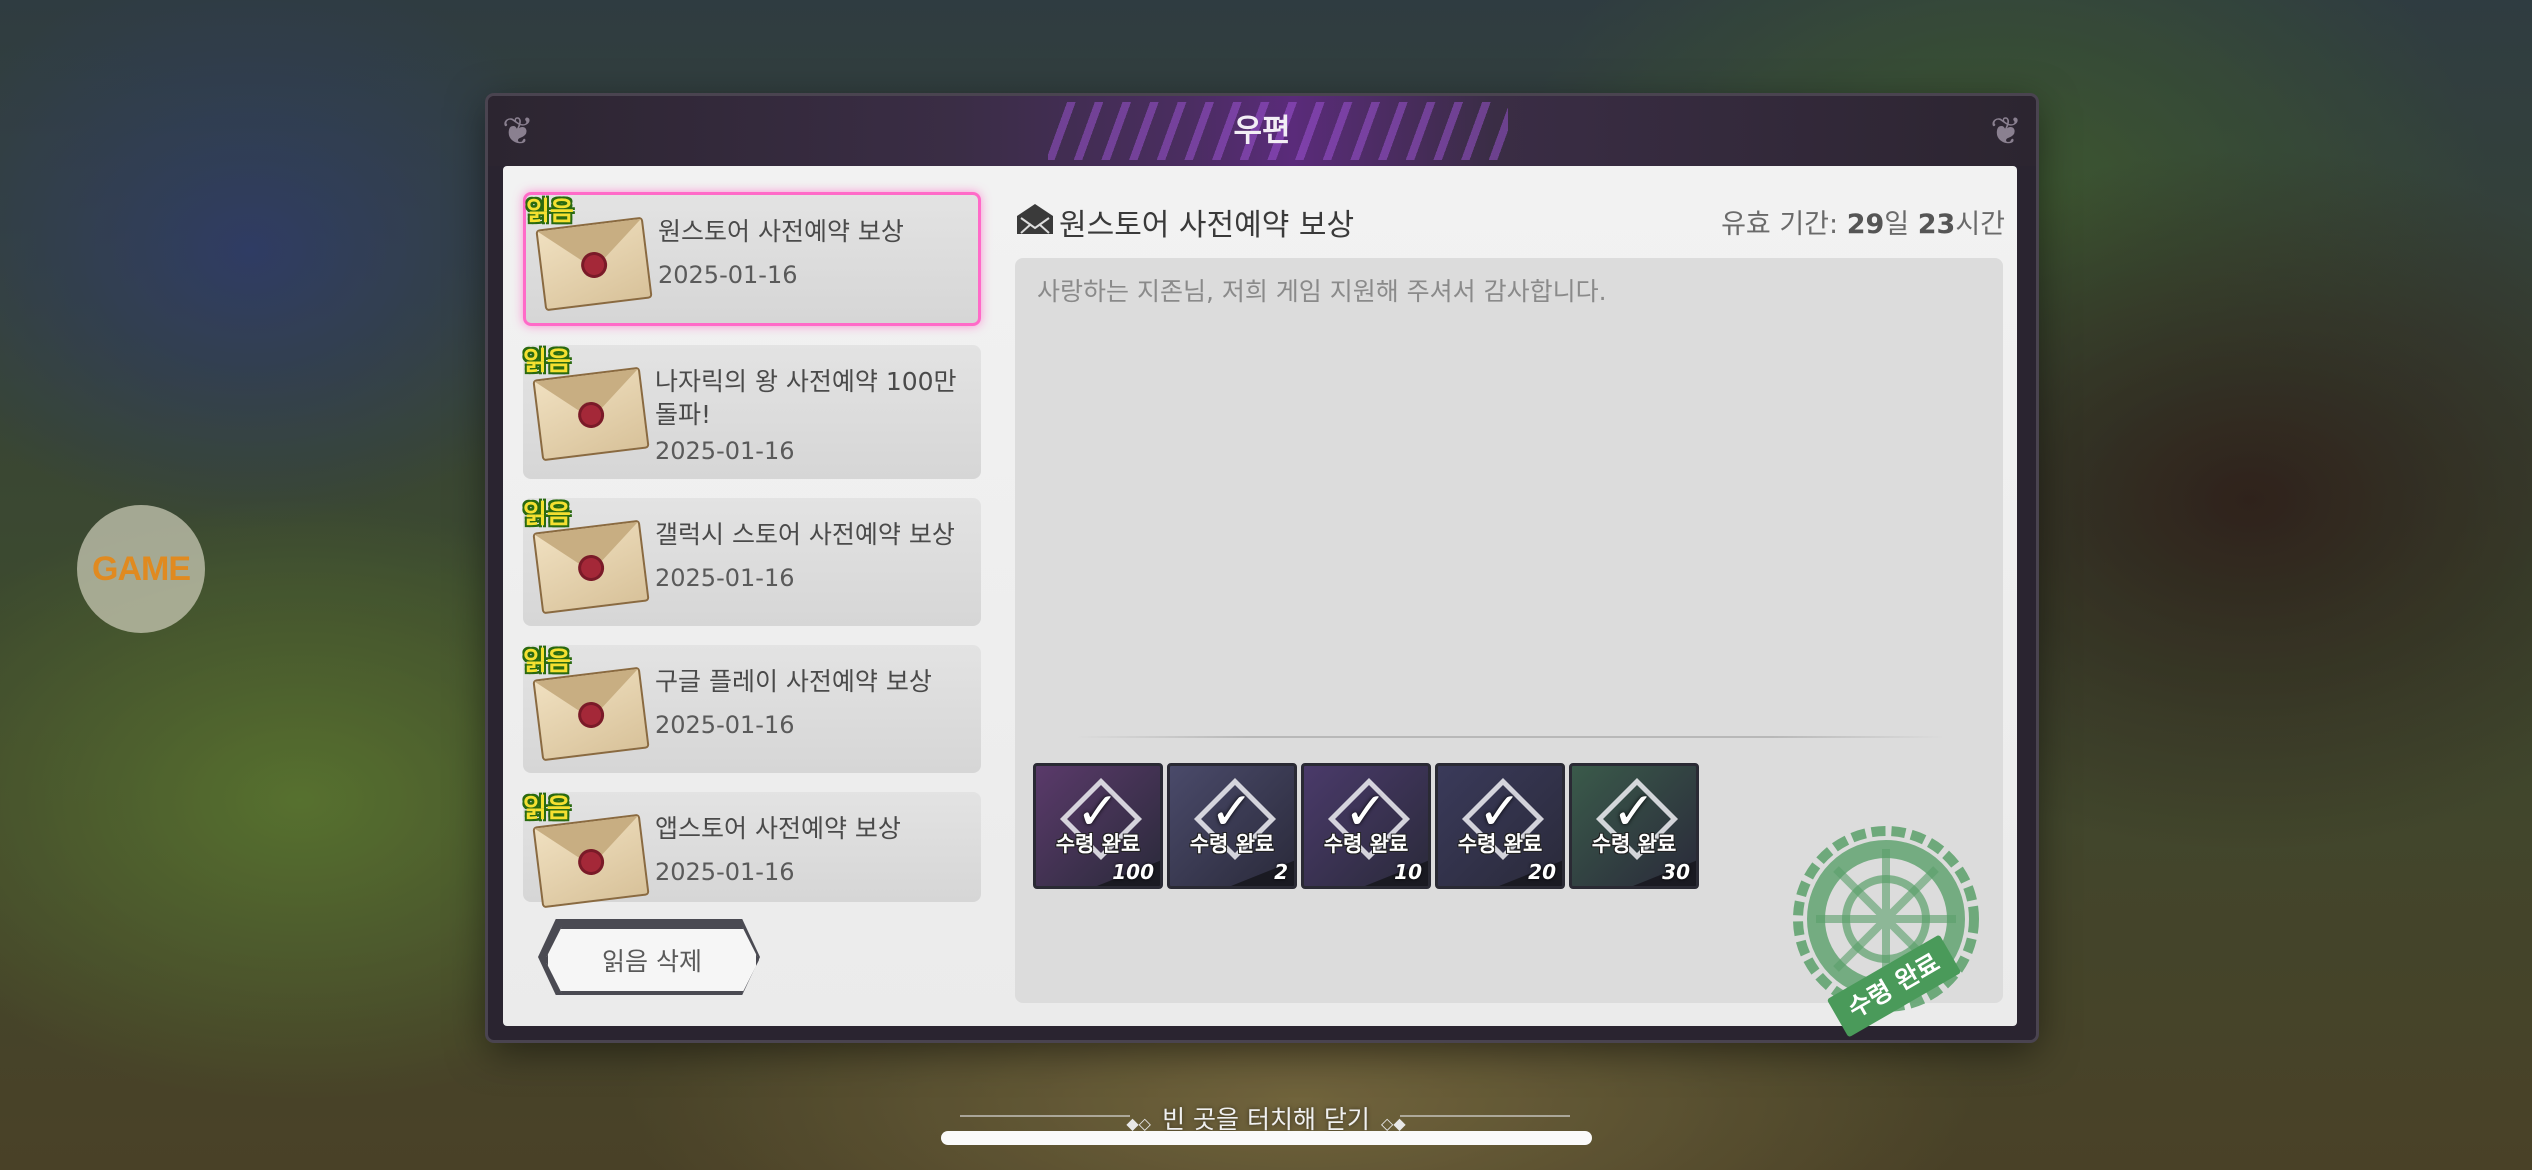 This screenshot has width=2532, height=1170. I want to click on open-mail-icon, so click(1035, 219).